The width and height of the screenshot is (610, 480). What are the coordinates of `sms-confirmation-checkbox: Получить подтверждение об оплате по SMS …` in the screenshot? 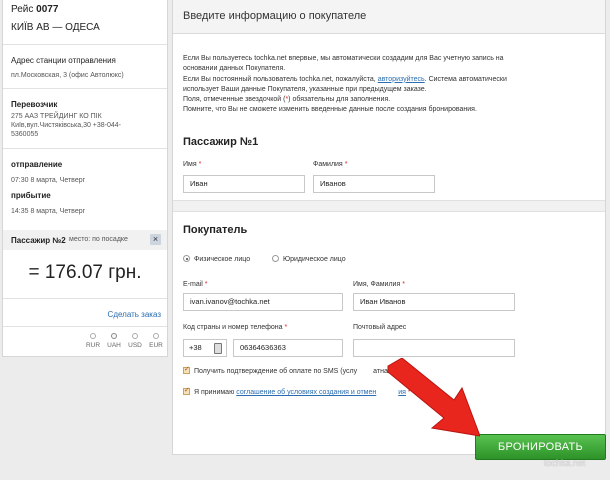 It's located at (288, 370).